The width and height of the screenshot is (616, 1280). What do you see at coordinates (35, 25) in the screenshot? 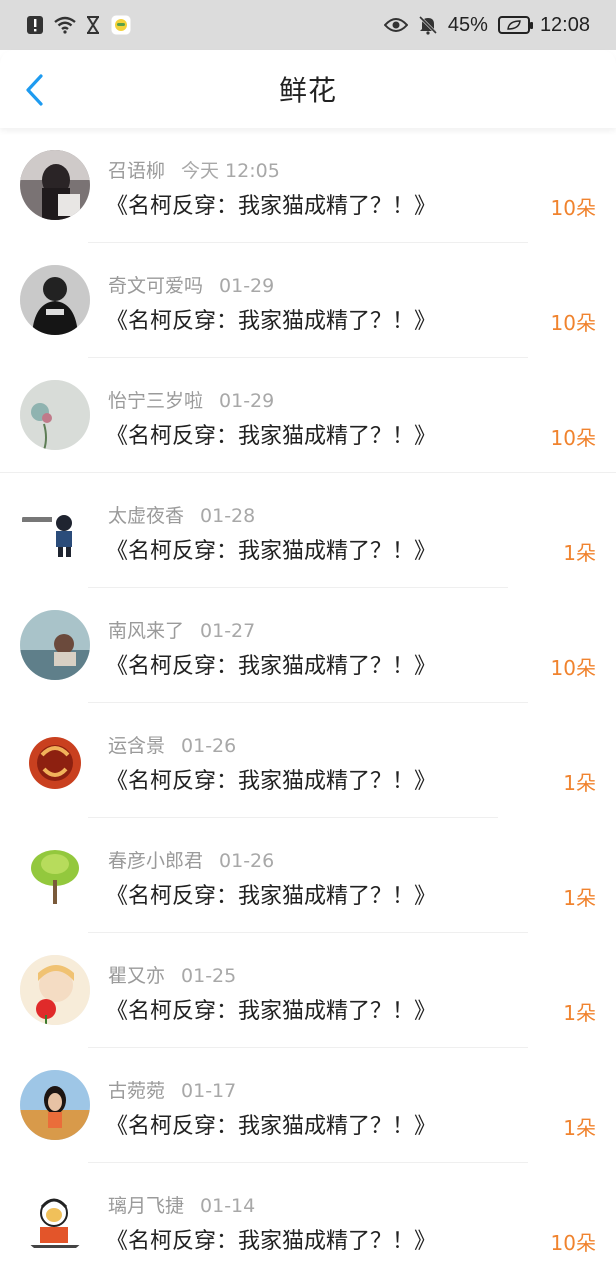
I see `alert-icon` at bounding box center [35, 25].